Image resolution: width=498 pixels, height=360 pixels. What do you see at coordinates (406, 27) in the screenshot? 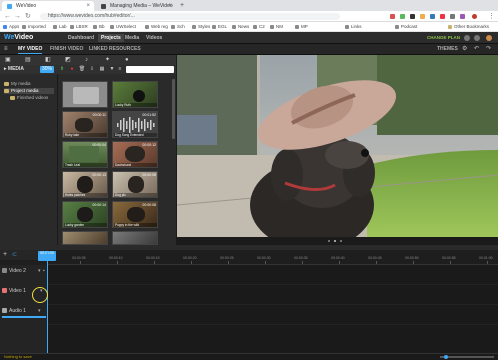
I see `bookmark-item: Podcast` at bounding box center [406, 27].